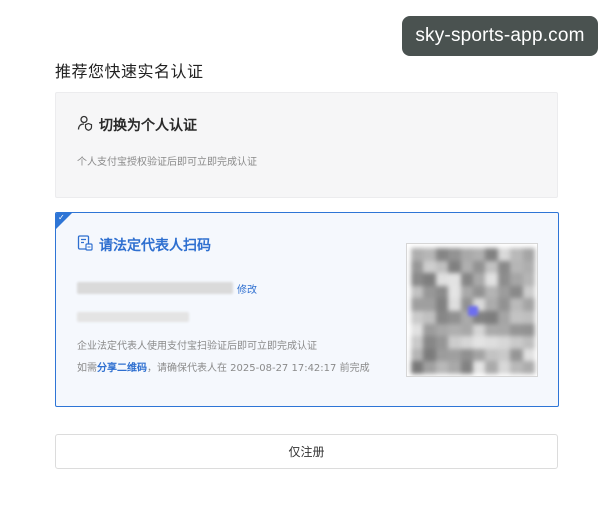 This screenshot has width=612, height=522. Describe the element at coordinates (137, 125) in the screenshot. I see `person-auth-header: 切换为个人认证` at that location.